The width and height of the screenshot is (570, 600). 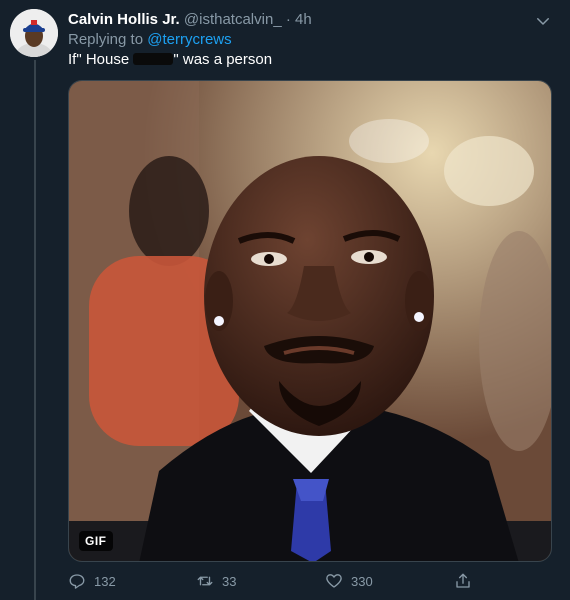 I want to click on tweet-actions: 132 33 330, so click(x=278, y=581).